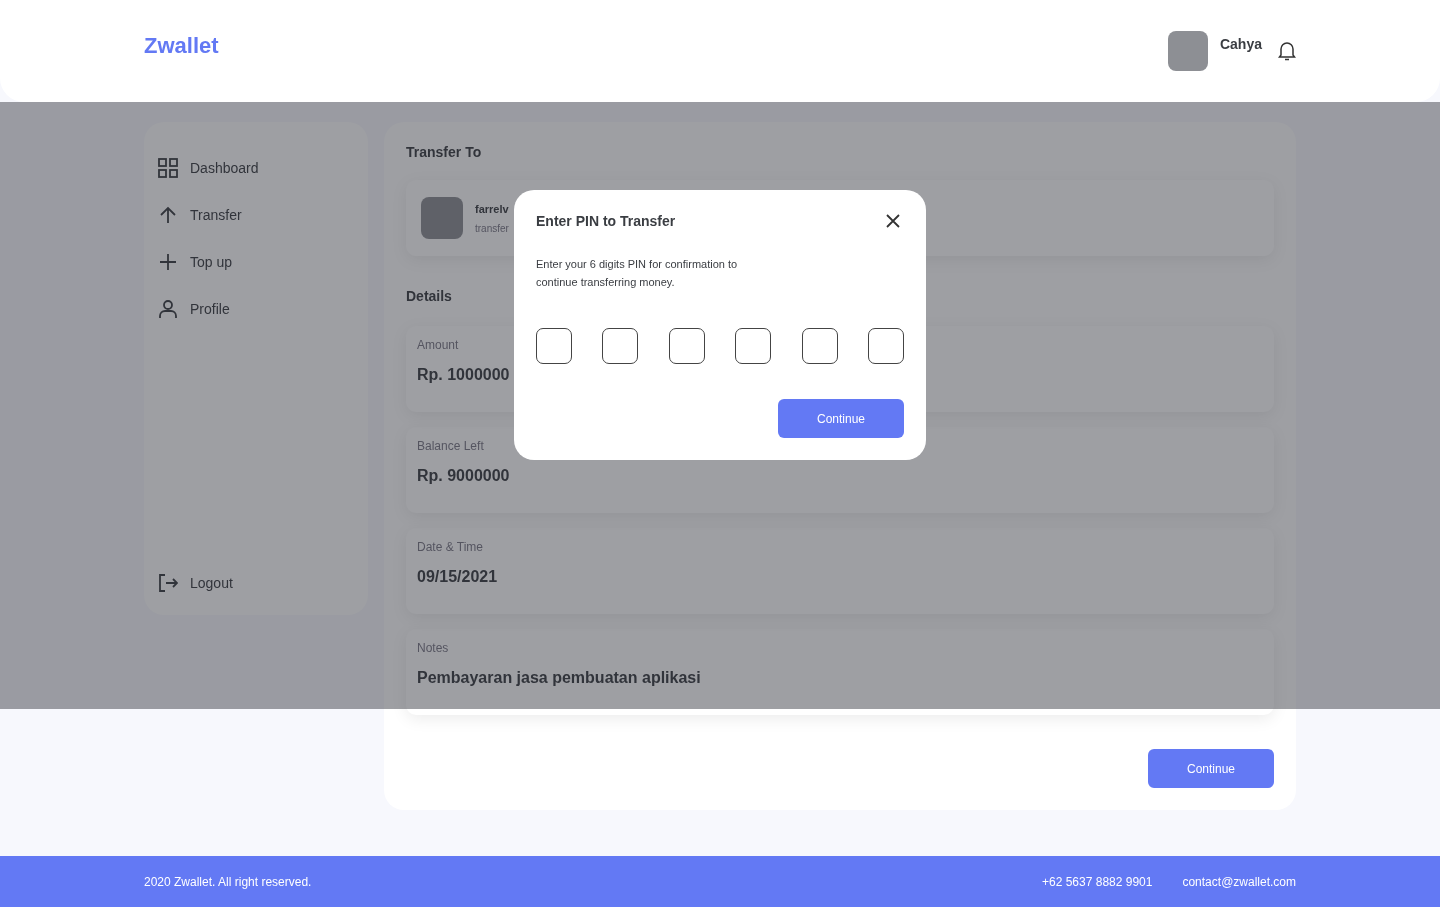 The height and width of the screenshot is (907, 1440). What do you see at coordinates (263, 215) in the screenshot?
I see `sidebar-item: Transfer` at bounding box center [263, 215].